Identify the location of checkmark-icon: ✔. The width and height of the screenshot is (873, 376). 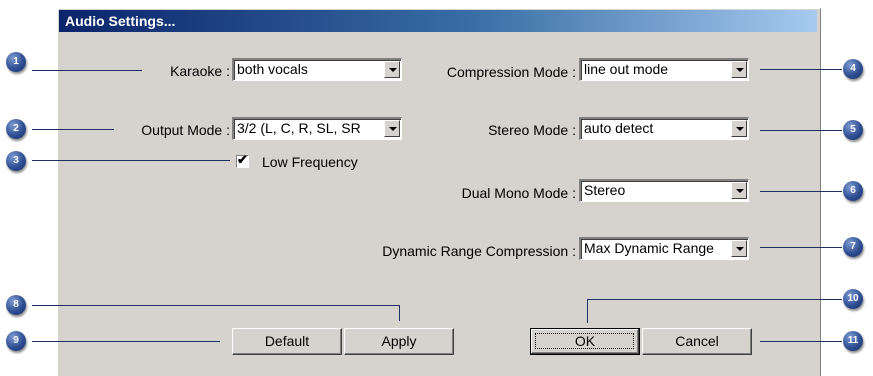
(242, 159).